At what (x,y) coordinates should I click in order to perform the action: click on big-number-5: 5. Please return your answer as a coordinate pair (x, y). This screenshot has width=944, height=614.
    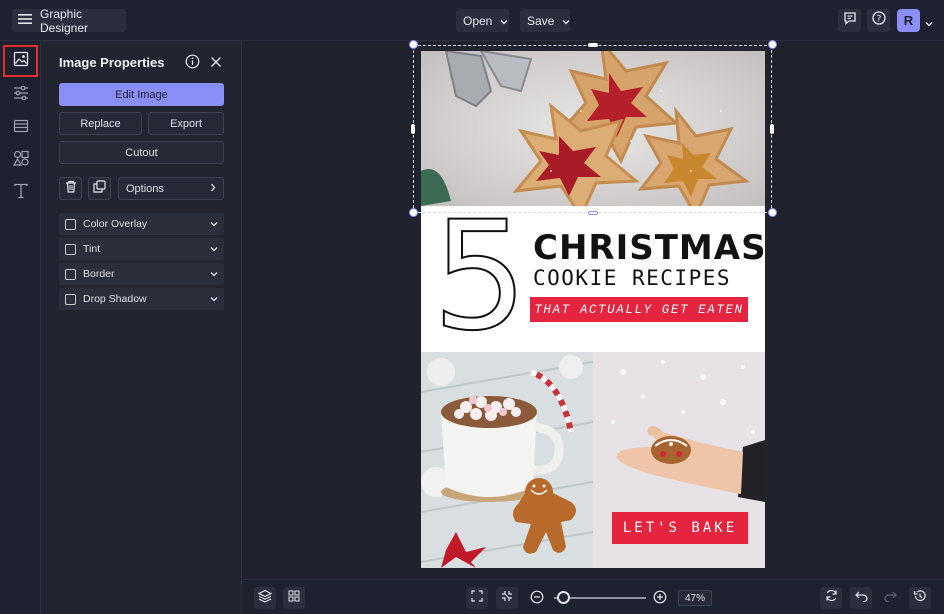
    Looking at the image, I should click on (480, 272).